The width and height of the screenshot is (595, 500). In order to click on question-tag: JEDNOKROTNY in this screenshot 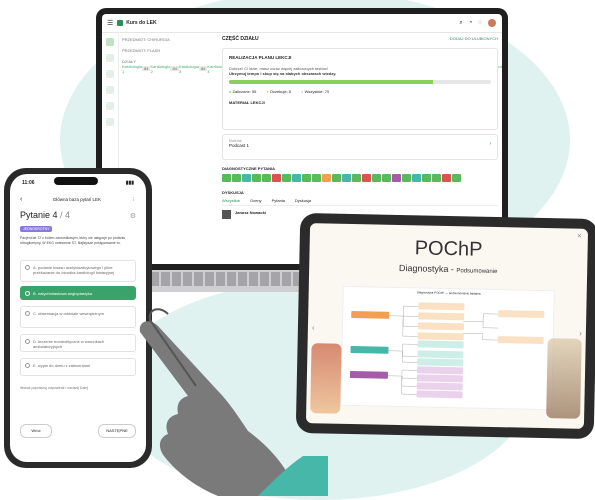, I will do `click(36, 229)`.